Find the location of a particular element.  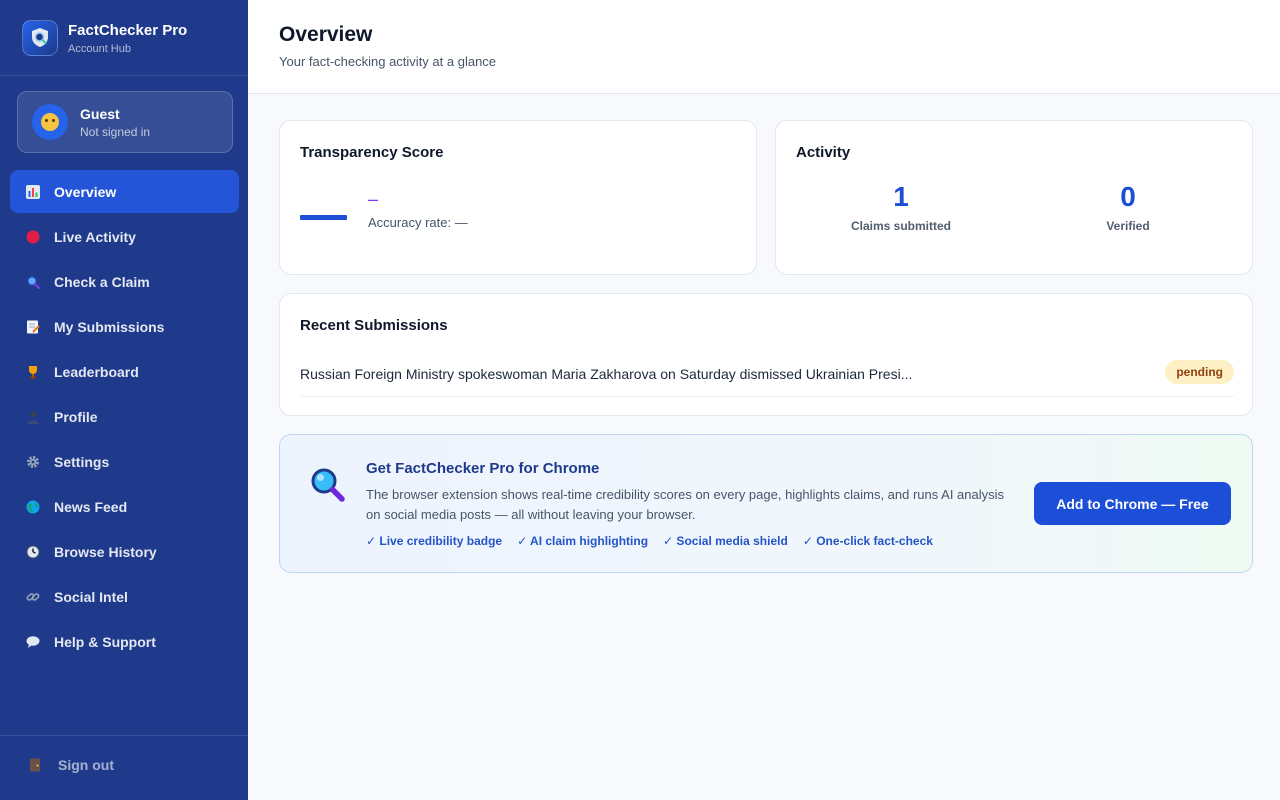

sidebar-item-live-activity: Live Activity is located at coordinates (124, 236).